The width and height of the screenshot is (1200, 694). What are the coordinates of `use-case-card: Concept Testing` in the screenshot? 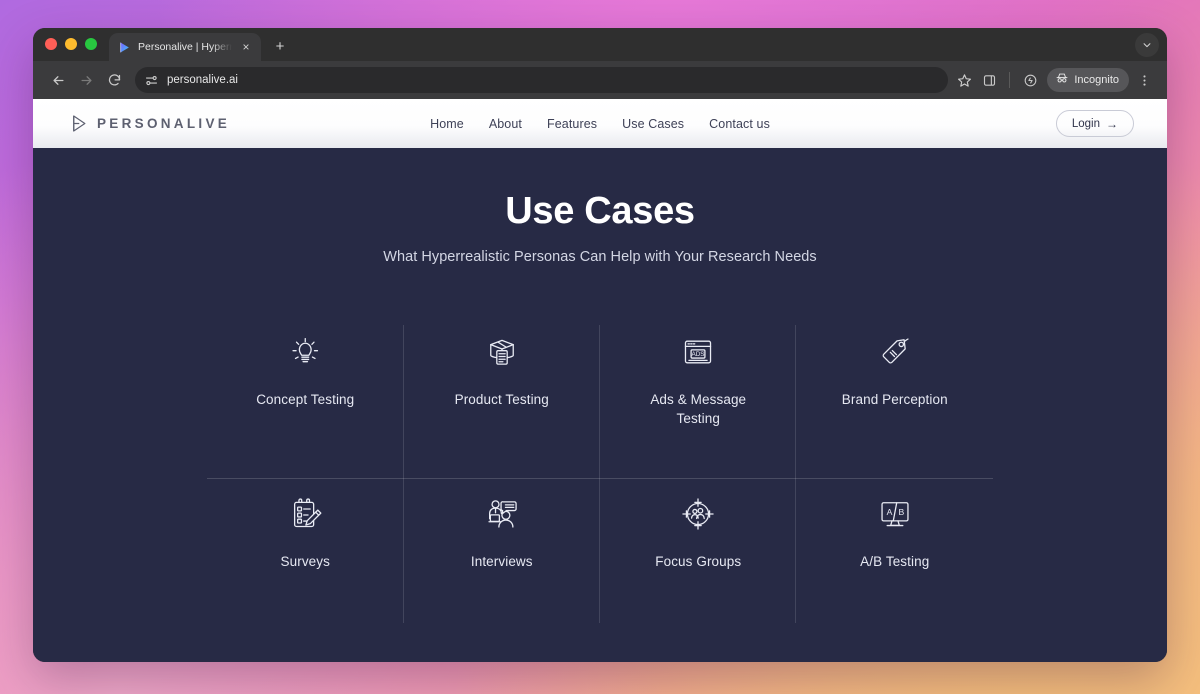 It's located at (305, 397).